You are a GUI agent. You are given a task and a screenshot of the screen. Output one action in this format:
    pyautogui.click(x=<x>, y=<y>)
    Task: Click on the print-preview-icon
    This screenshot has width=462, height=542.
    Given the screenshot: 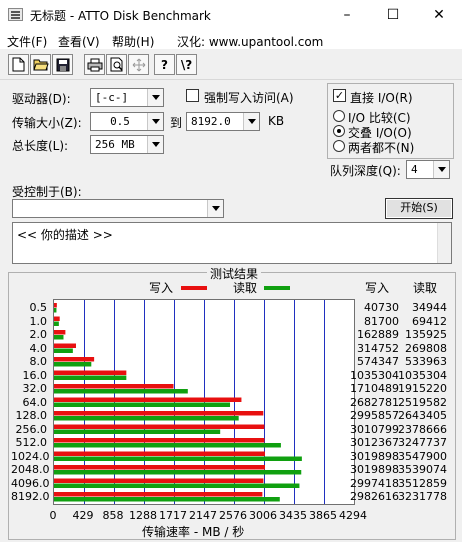 What is the action you would take?
    pyautogui.click(x=116, y=64)
    